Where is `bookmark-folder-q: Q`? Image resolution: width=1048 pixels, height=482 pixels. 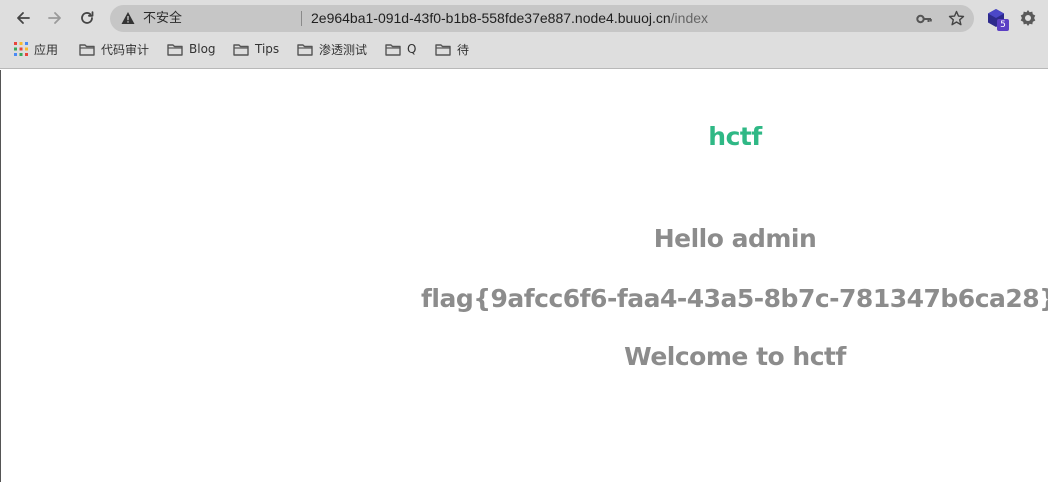
bookmark-folder-q: Q is located at coordinates (400, 49).